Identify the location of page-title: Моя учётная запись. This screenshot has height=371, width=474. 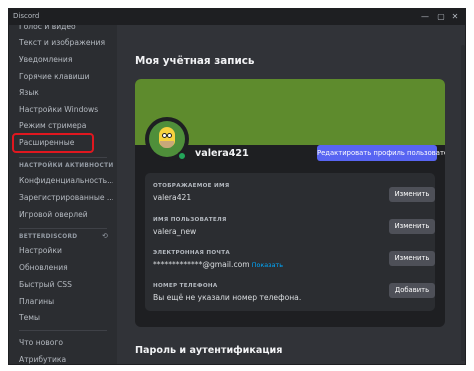
(195, 61).